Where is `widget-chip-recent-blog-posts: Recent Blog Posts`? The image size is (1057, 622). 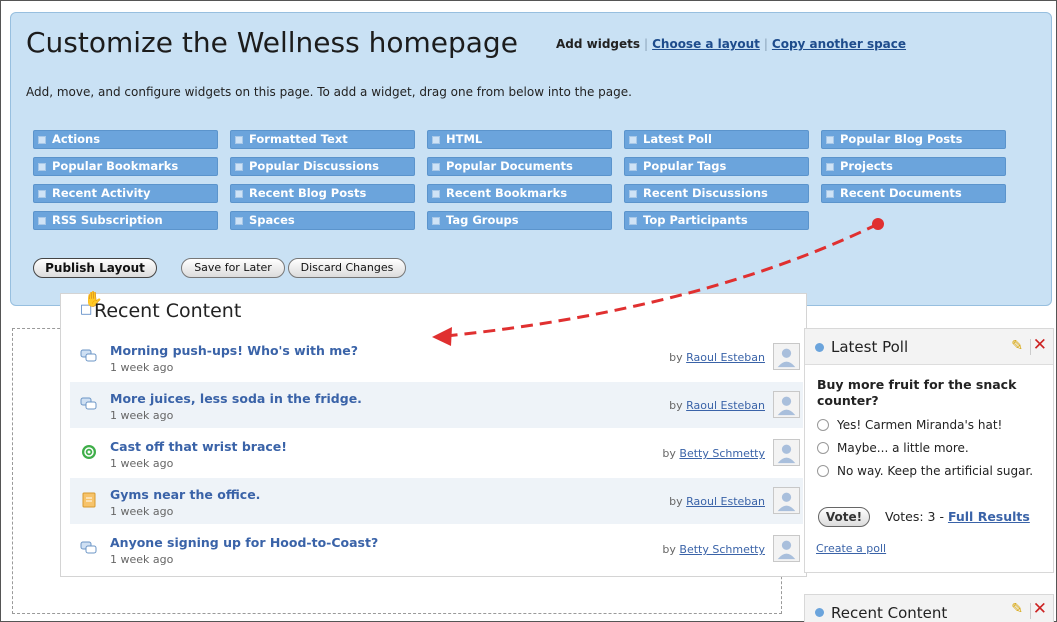 widget-chip-recent-blog-posts: Recent Blog Posts is located at coordinates (322, 193).